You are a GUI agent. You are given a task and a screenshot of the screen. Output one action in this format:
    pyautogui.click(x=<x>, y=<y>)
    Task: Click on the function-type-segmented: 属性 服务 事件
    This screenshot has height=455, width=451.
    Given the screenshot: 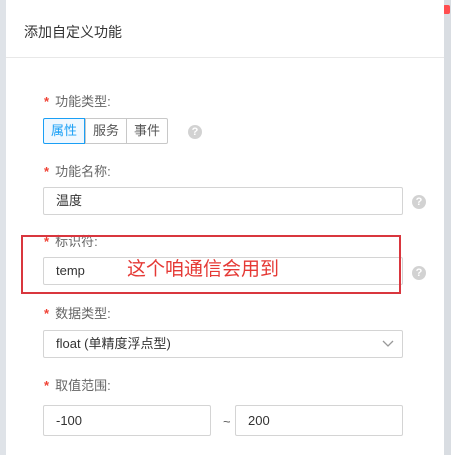 What is the action you would take?
    pyautogui.click(x=106, y=131)
    